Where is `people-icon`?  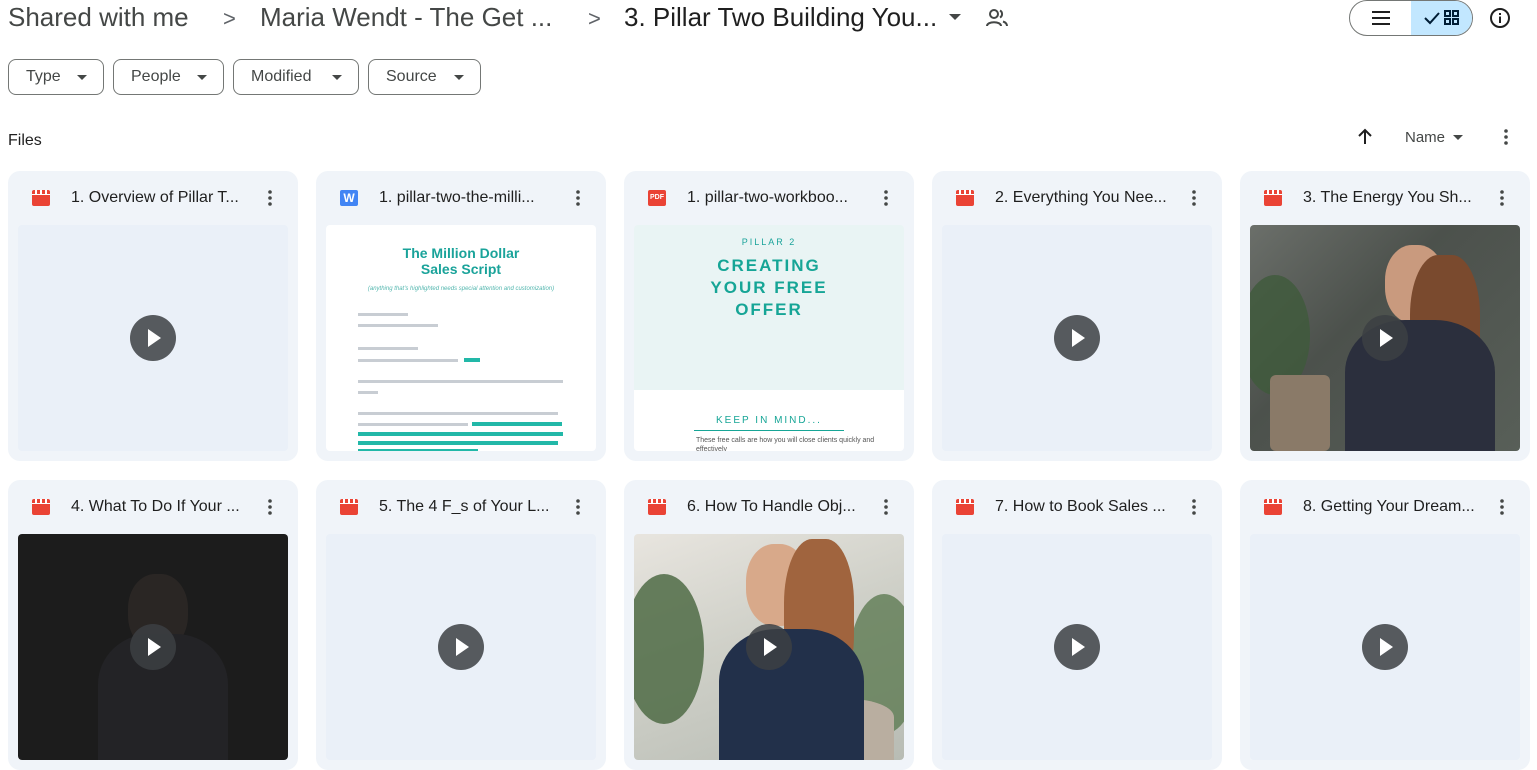 people-icon is located at coordinates (997, 18).